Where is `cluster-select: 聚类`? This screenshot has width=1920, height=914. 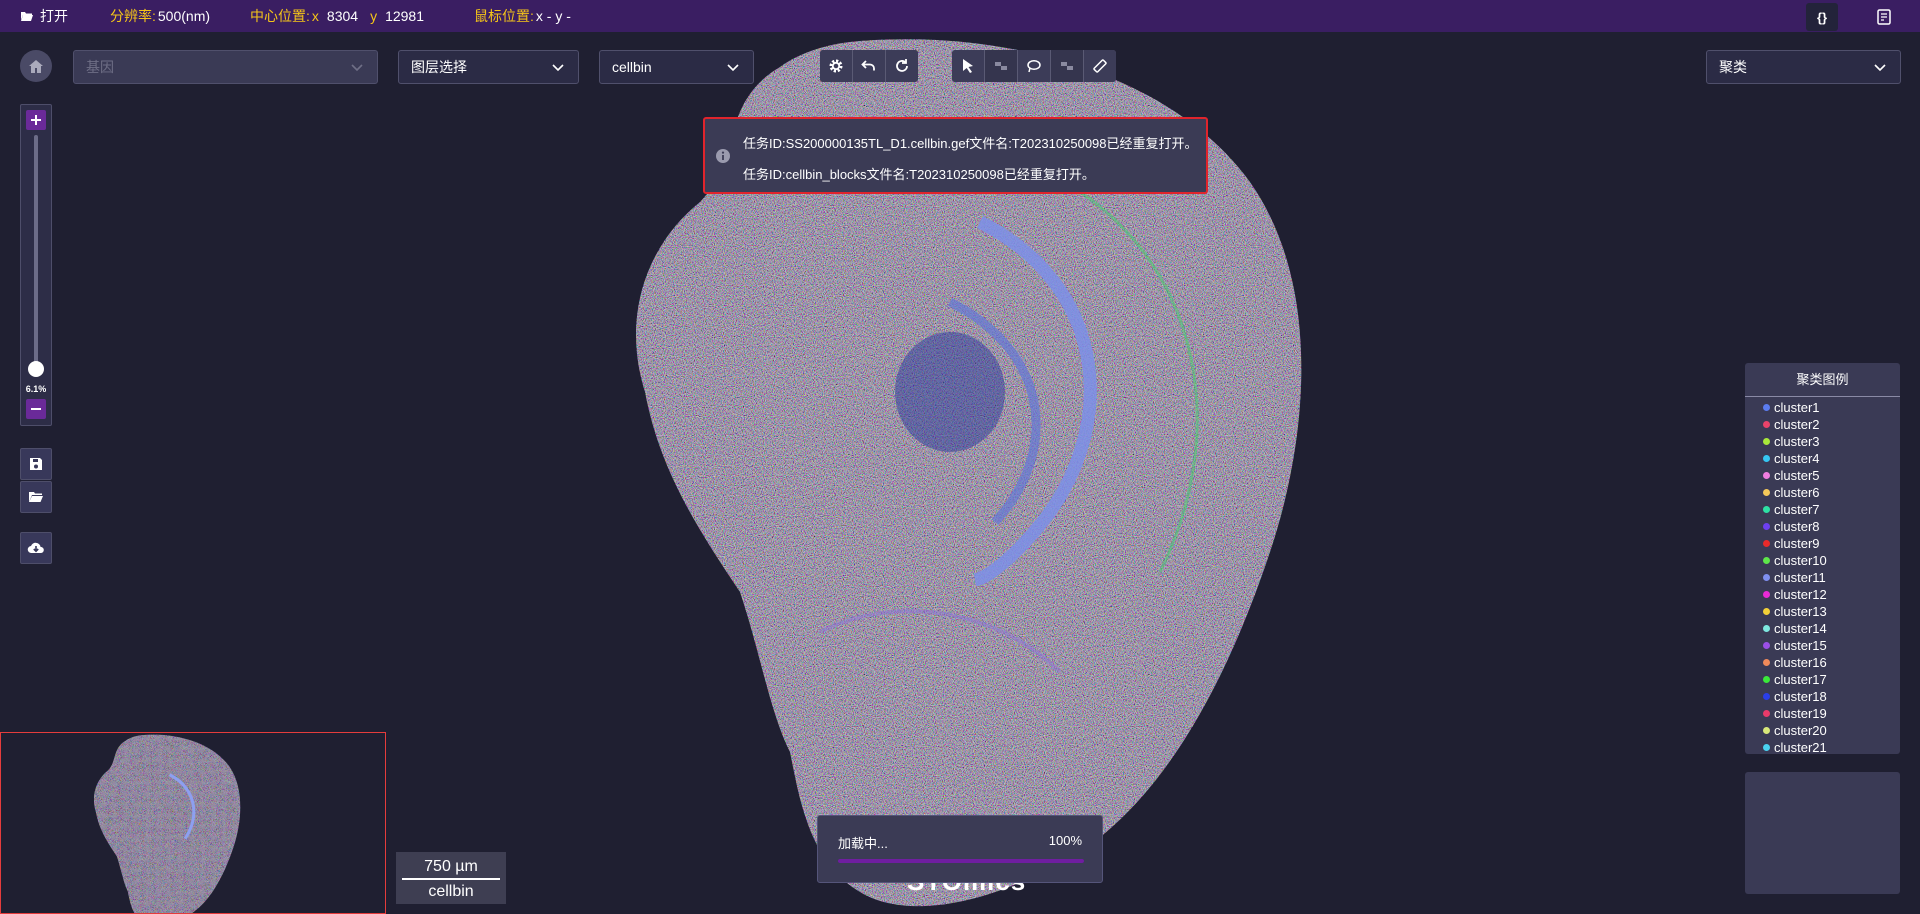
cluster-select: 聚类 is located at coordinates (1803, 67).